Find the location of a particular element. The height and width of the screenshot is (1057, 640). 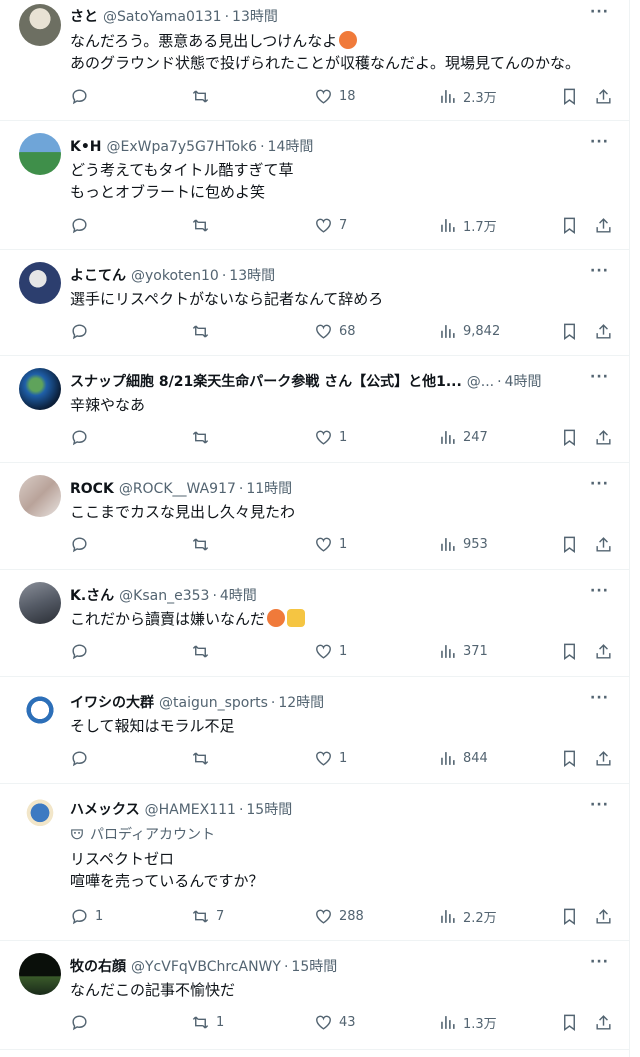

user-handle: @HAMEX111 is located at coordinates (190, 810).